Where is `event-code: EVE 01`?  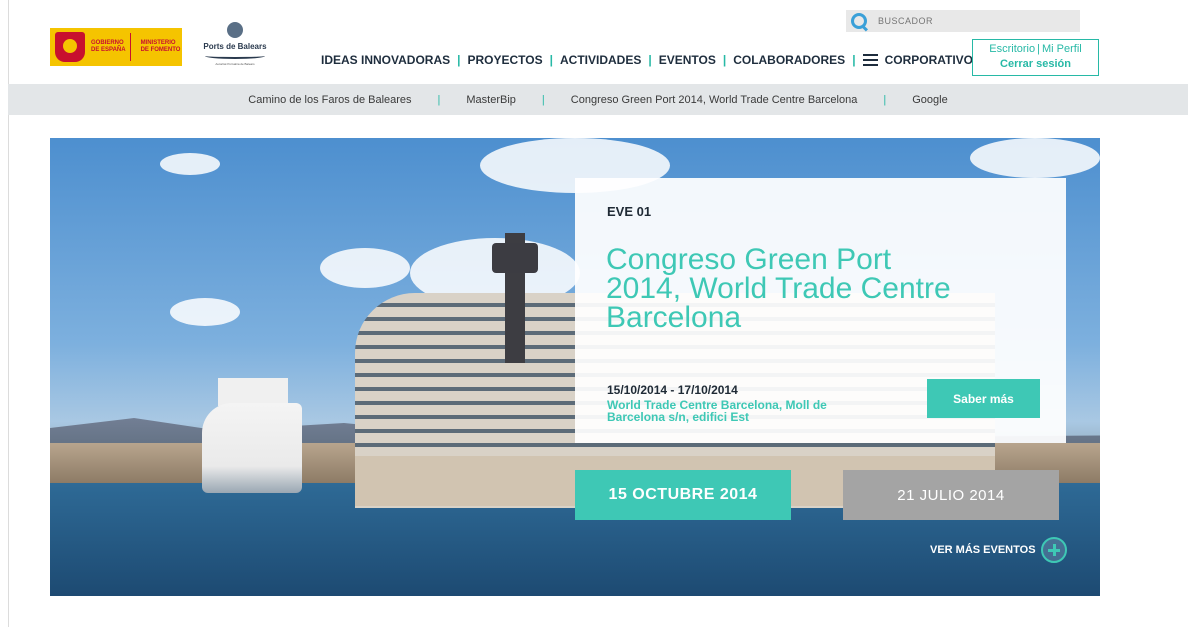
event-code: EVE 01 is located at coordinates (629, 211).